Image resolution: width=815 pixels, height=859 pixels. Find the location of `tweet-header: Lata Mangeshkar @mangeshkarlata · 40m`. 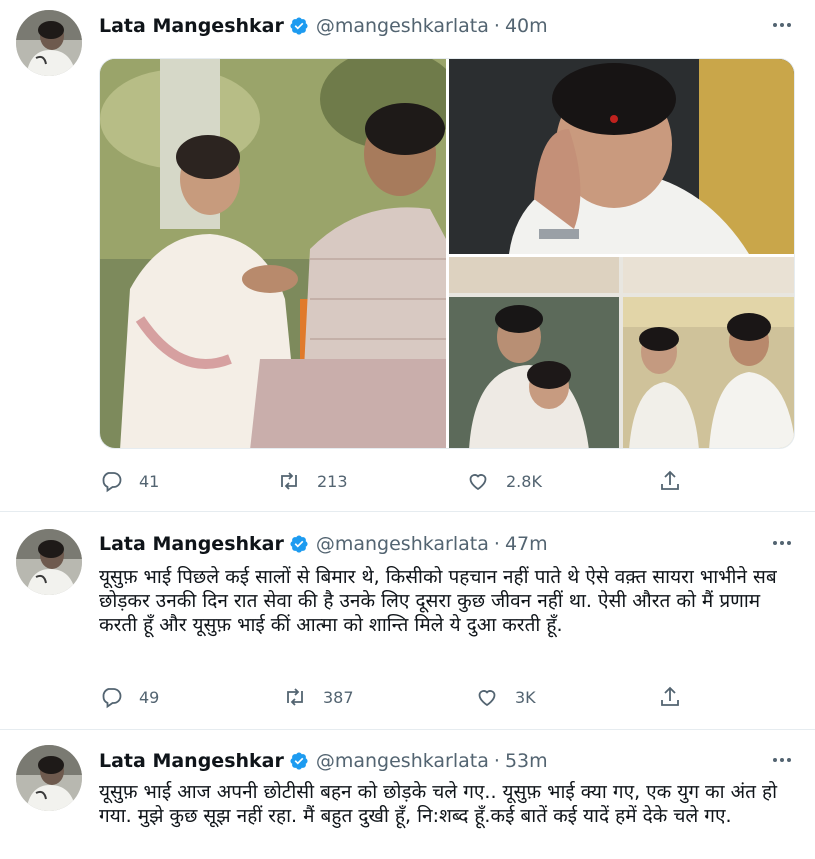

tweet-header: Lata Mangeshkar @mangeshkarlata · 40m is located at coordinates (323, 26).